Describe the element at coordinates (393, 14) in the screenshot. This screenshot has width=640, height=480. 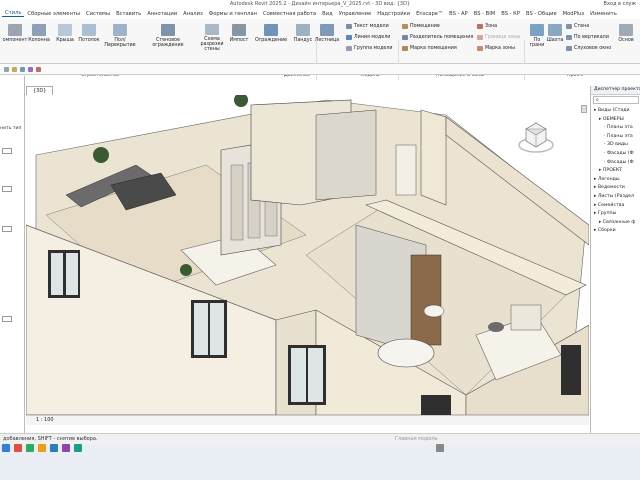
I see `ribbon-tab: Надстройки` at that location.